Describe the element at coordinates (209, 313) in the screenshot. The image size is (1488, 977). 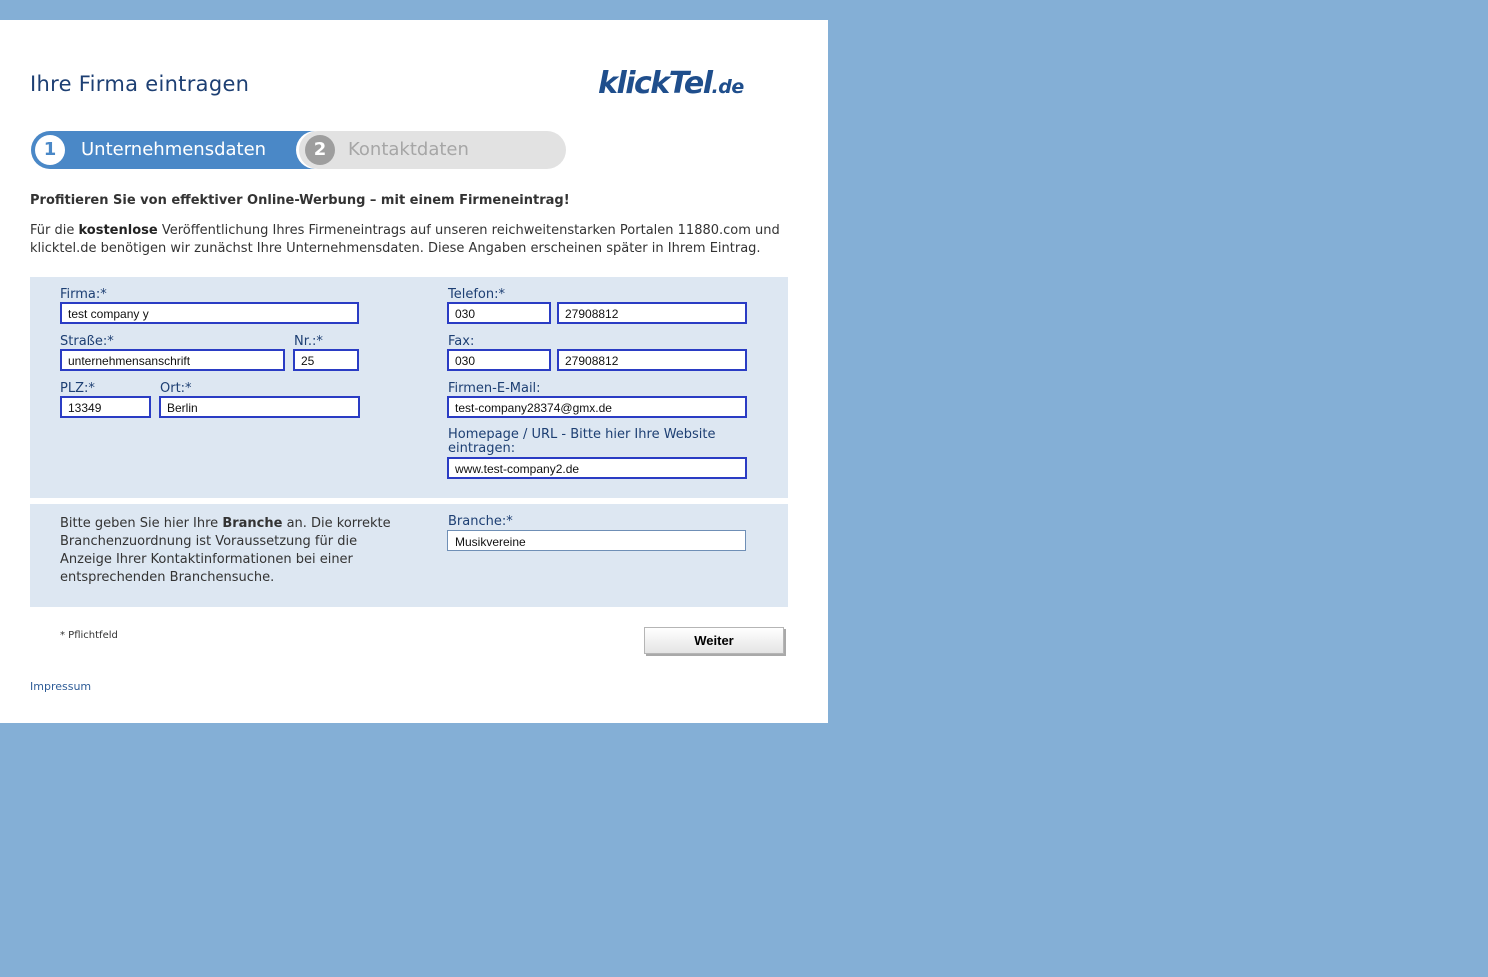
I see `firma-input: test company y` at that location.